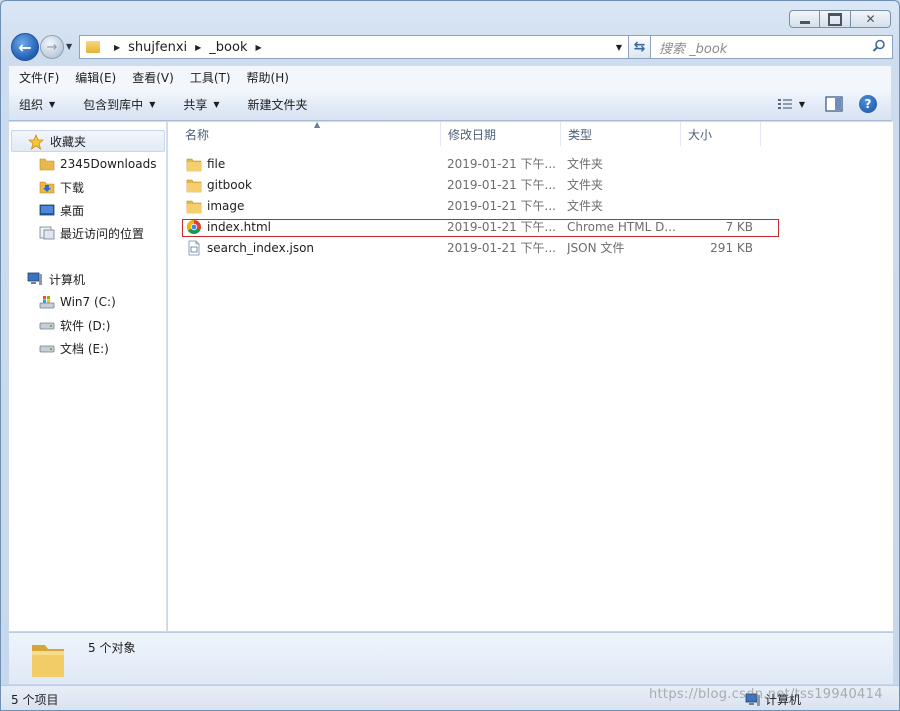 Image resolution: width=900 pixels, height=711 pixels. I want to click on maximize-button, so click(835, 19).